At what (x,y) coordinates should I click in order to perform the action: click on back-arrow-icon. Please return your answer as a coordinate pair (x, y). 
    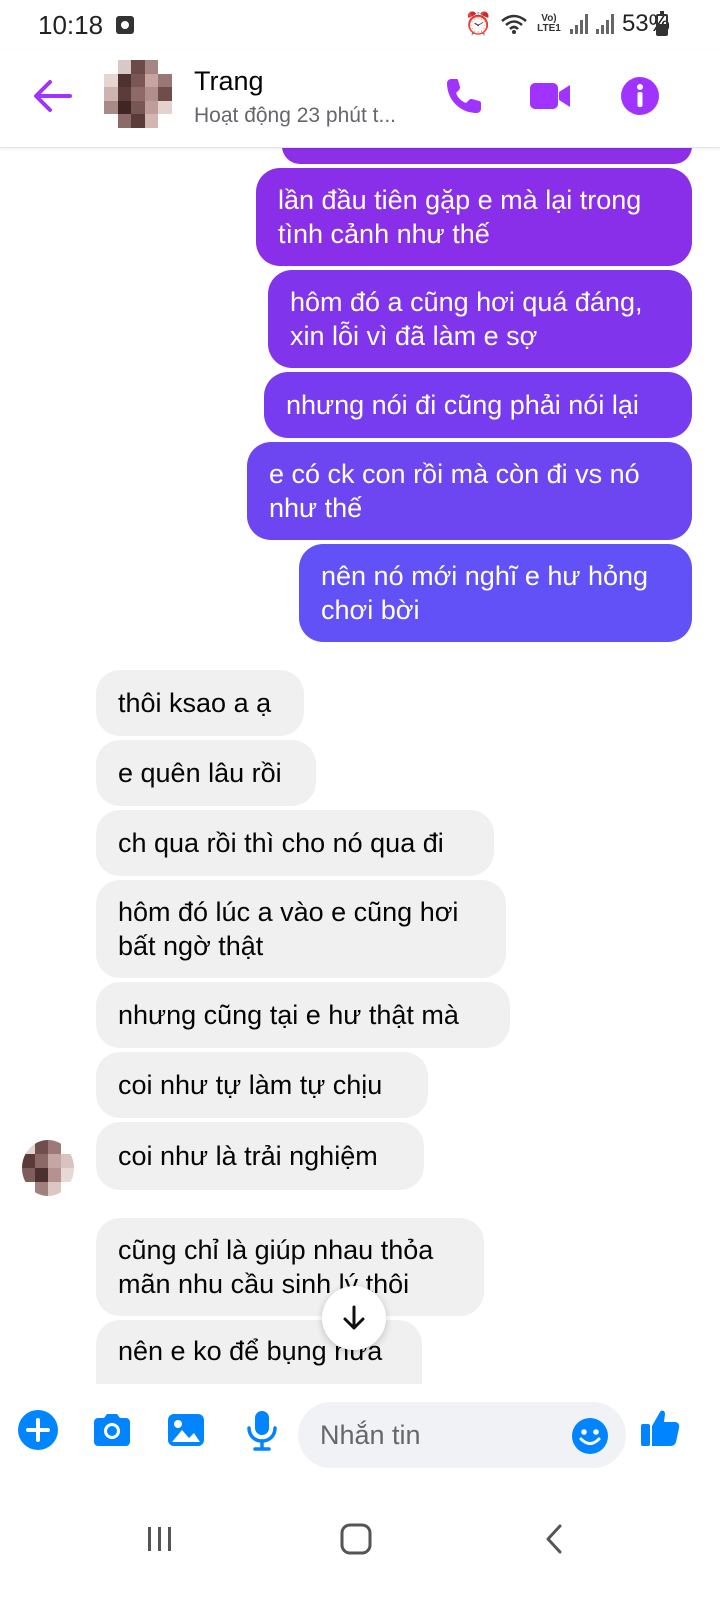
    Looking at the image, I should click on (52, 96).